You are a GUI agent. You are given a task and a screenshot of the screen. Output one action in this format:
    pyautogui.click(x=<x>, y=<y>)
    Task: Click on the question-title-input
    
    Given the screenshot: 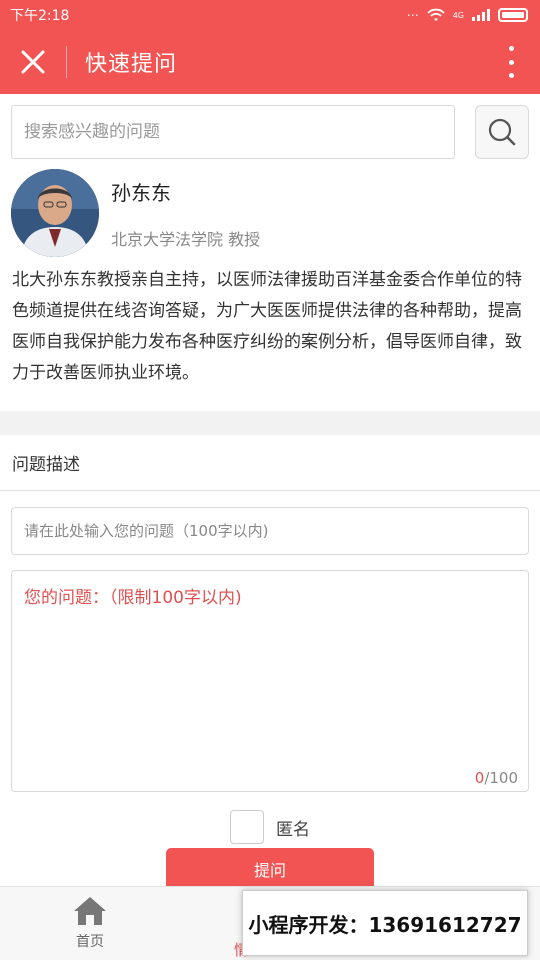 What is the action you would take?
    pyautogui.click(x=270, y=531)
    